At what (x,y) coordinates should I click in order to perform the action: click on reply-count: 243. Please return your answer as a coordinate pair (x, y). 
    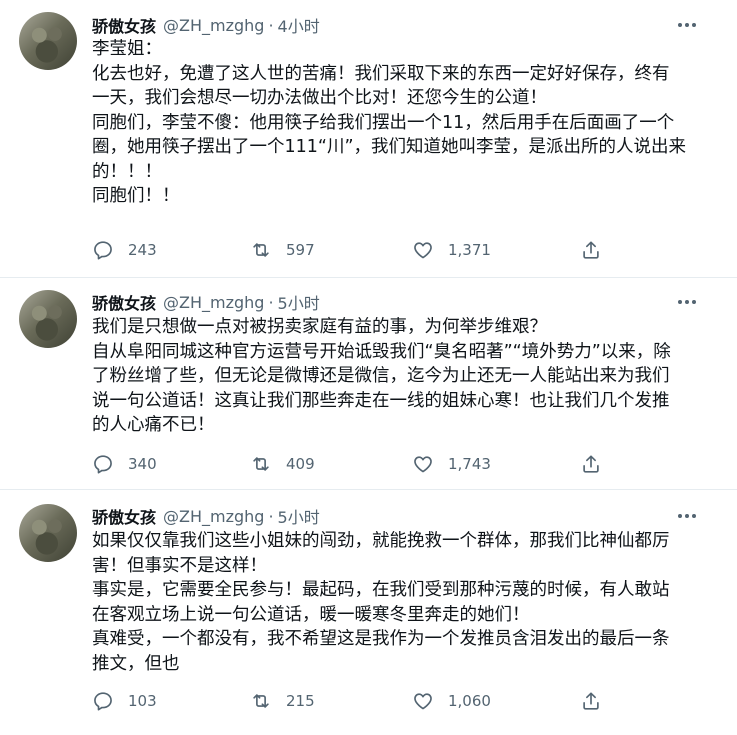
    Looking at the image, I should click on (142, 250).